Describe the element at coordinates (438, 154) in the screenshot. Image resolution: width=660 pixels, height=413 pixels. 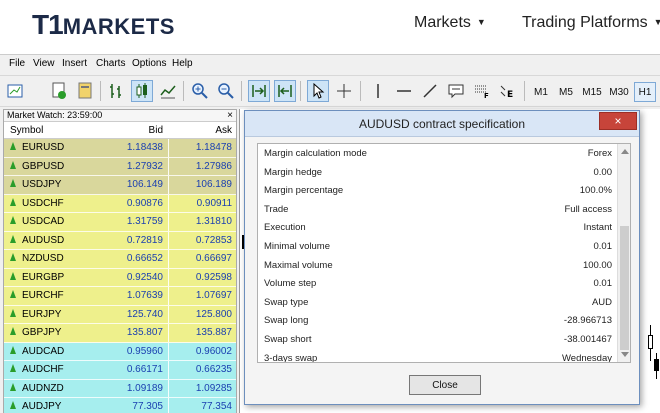
I see `specification-row: Margin calculation mode Forex` at that location.